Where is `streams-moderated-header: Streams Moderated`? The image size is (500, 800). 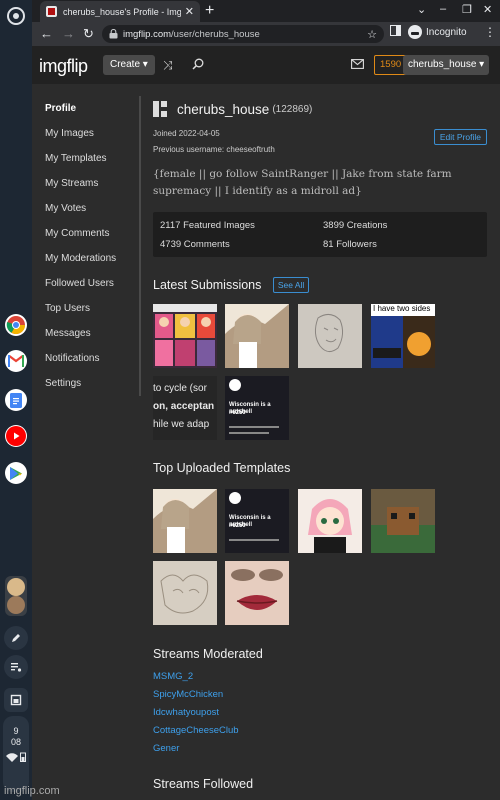 streams-moderated-header: Streams Moderated is located at coordinates (321, 654).